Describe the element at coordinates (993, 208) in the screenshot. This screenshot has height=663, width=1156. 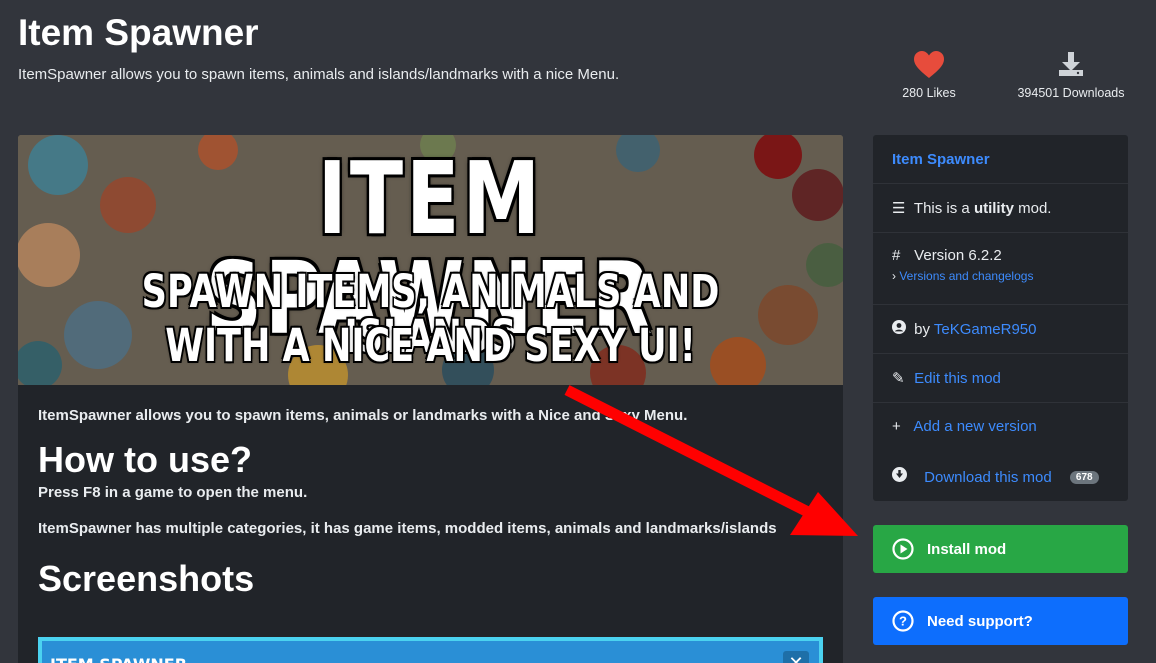
I see `mod-type-value: utility` at that location.